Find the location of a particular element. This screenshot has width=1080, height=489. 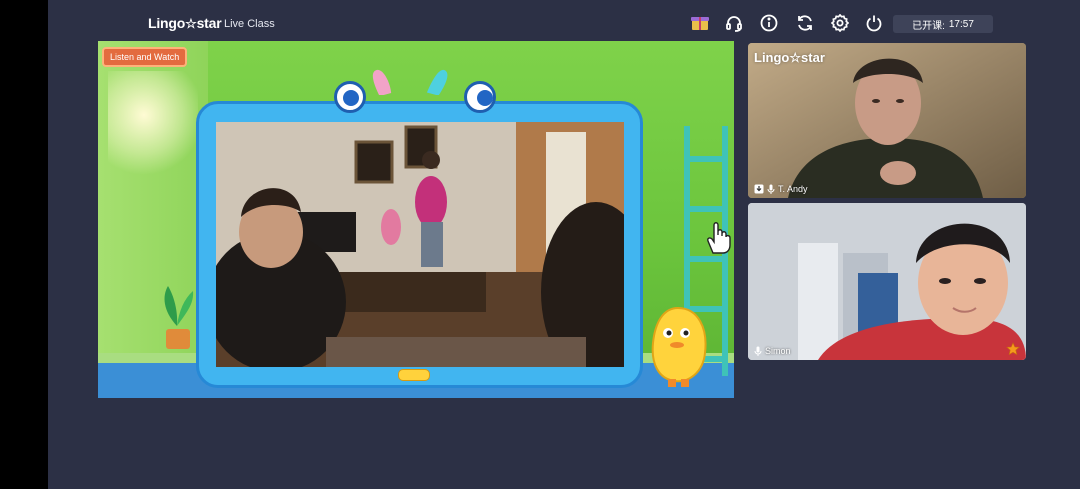

top-bar: Lingo☆star Live Class 已开课: 17:57 is located at coordinates (564, 22).